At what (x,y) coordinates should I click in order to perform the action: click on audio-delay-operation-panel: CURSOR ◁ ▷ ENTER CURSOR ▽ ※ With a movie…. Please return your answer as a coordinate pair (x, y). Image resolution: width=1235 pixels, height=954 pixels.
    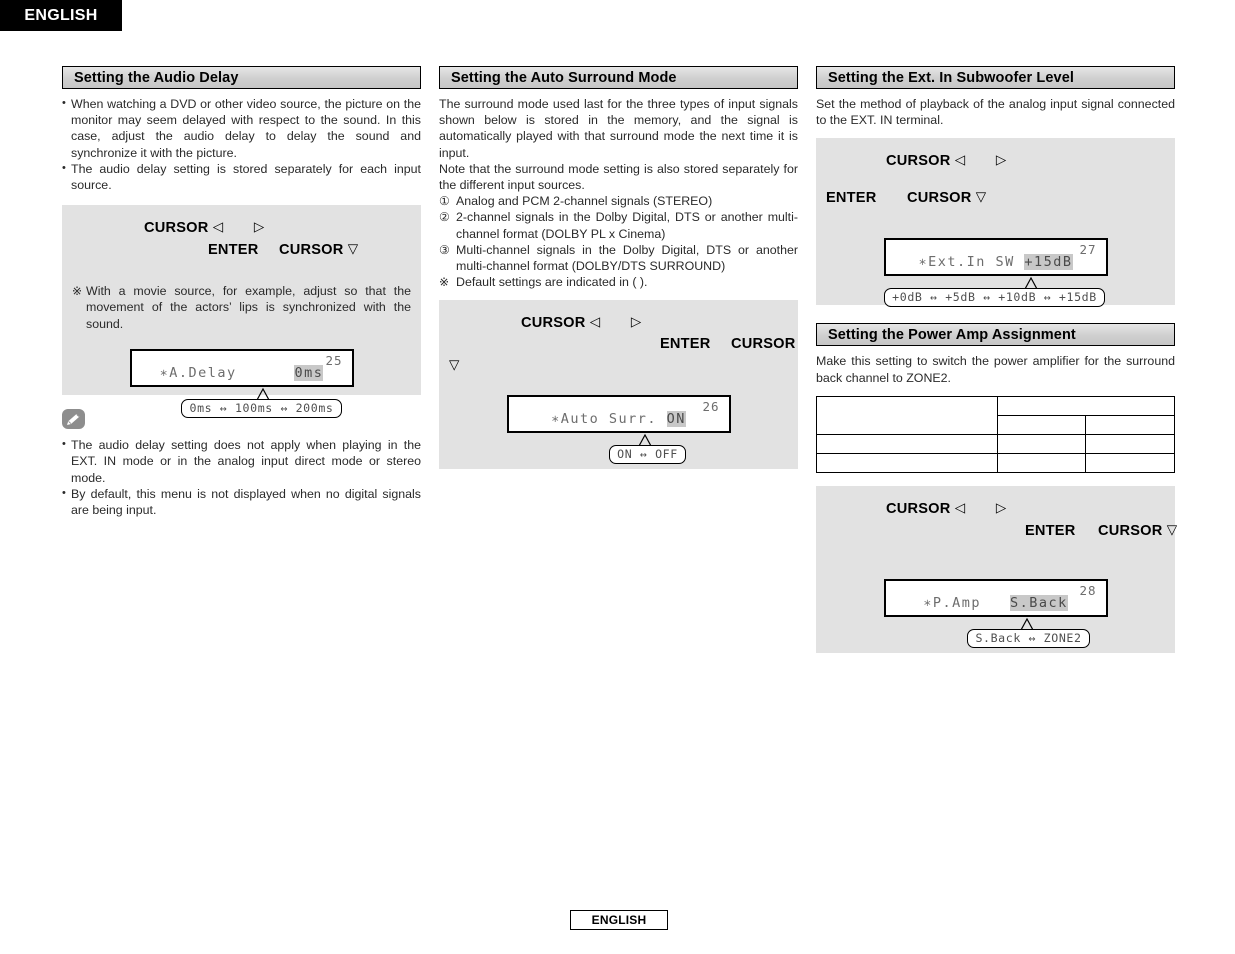
    Looking at the image, I should click on (241, 311).